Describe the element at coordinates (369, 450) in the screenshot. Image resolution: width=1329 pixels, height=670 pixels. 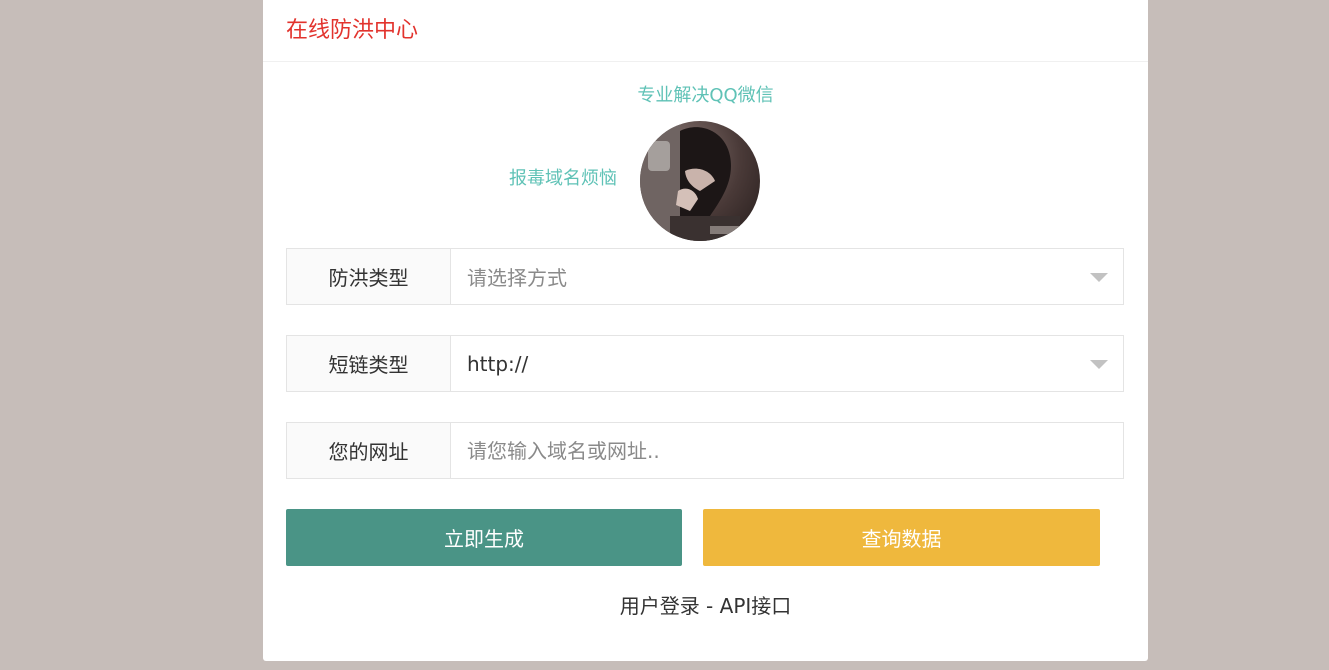
I see `url-label: 您的网址` at that location.